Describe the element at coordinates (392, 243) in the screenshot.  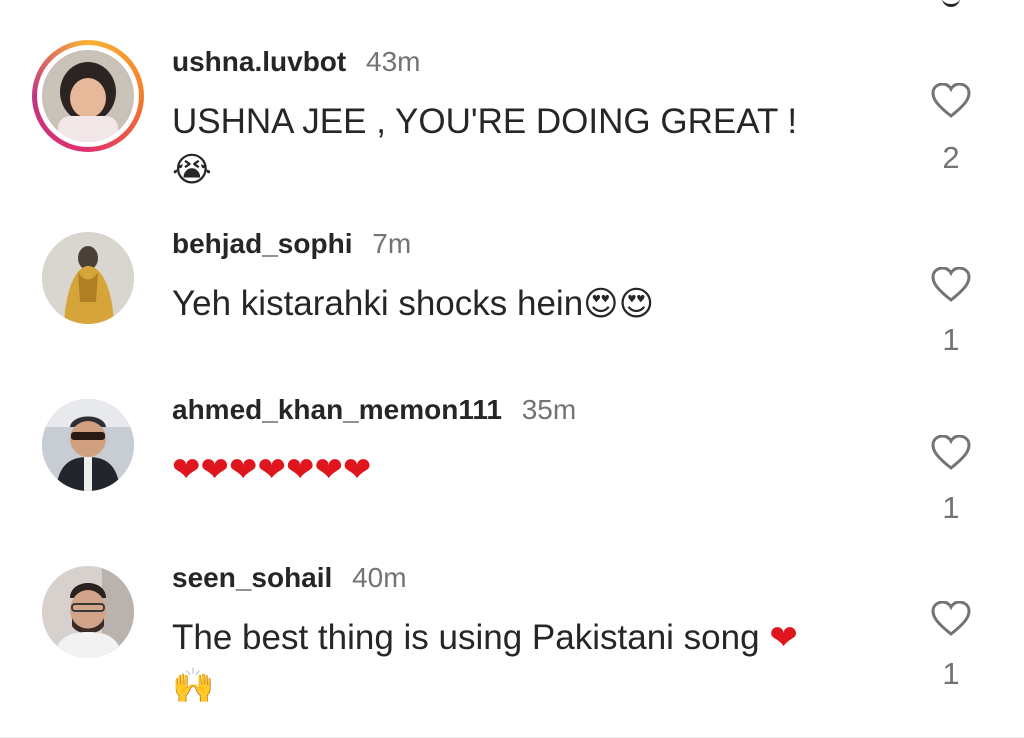
I see `timestamp: 7m` at that location.